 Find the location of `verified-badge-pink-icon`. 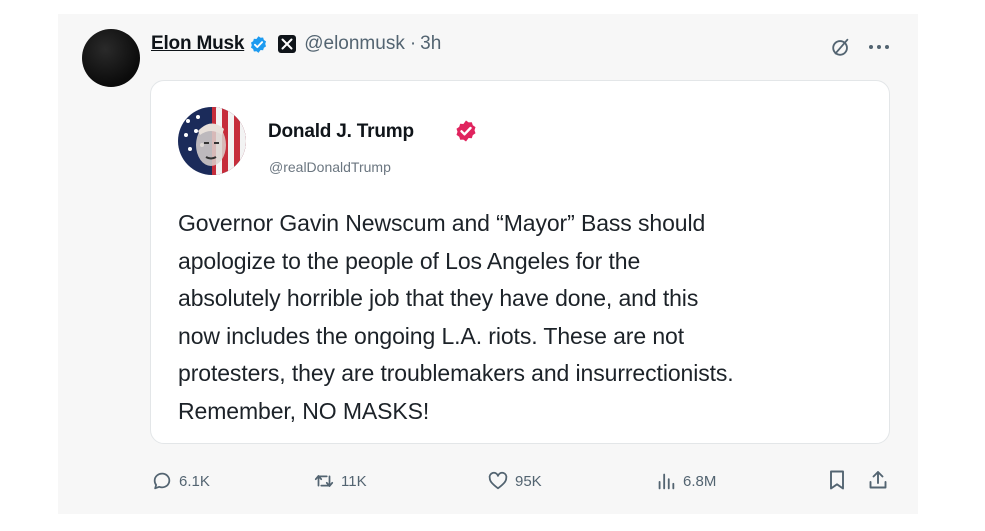

verified-badge-pink-icon is located at coordinates (466, 131).